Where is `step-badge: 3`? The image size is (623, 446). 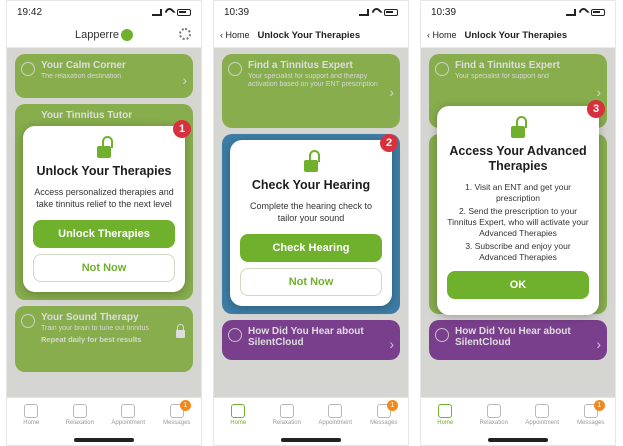
step-badge: 3 is located at coordinates (596, 109).